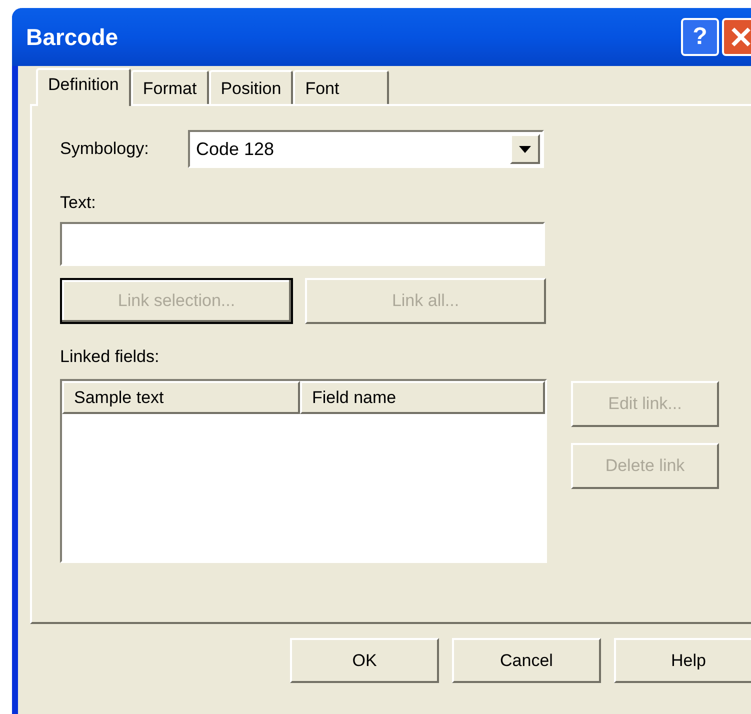 The image size is (751, 714). I want to click on close-button, so click(736, 37).